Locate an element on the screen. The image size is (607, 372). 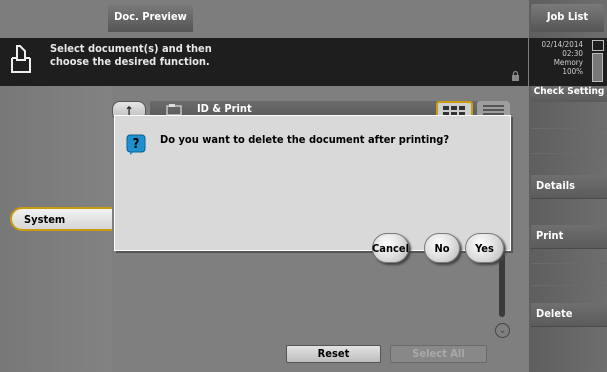
nav-tab-system: System is located at coordinates (61, 219).